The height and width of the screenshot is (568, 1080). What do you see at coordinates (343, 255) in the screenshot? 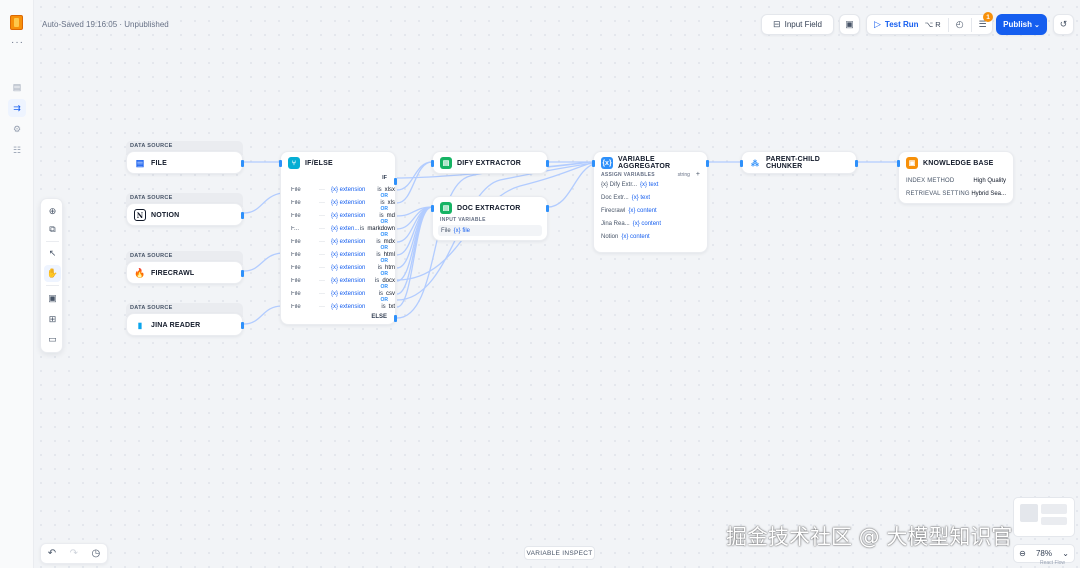
I see `condition-row: File ··· {x} extension is html` at bounding box center [343, 255].